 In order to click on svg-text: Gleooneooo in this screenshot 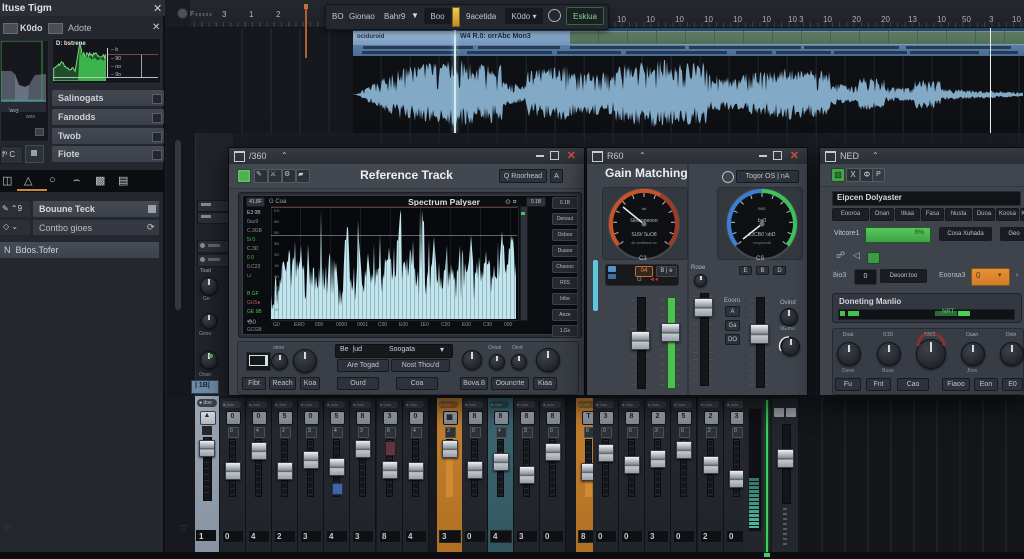, I will do `click(643, 221)`.